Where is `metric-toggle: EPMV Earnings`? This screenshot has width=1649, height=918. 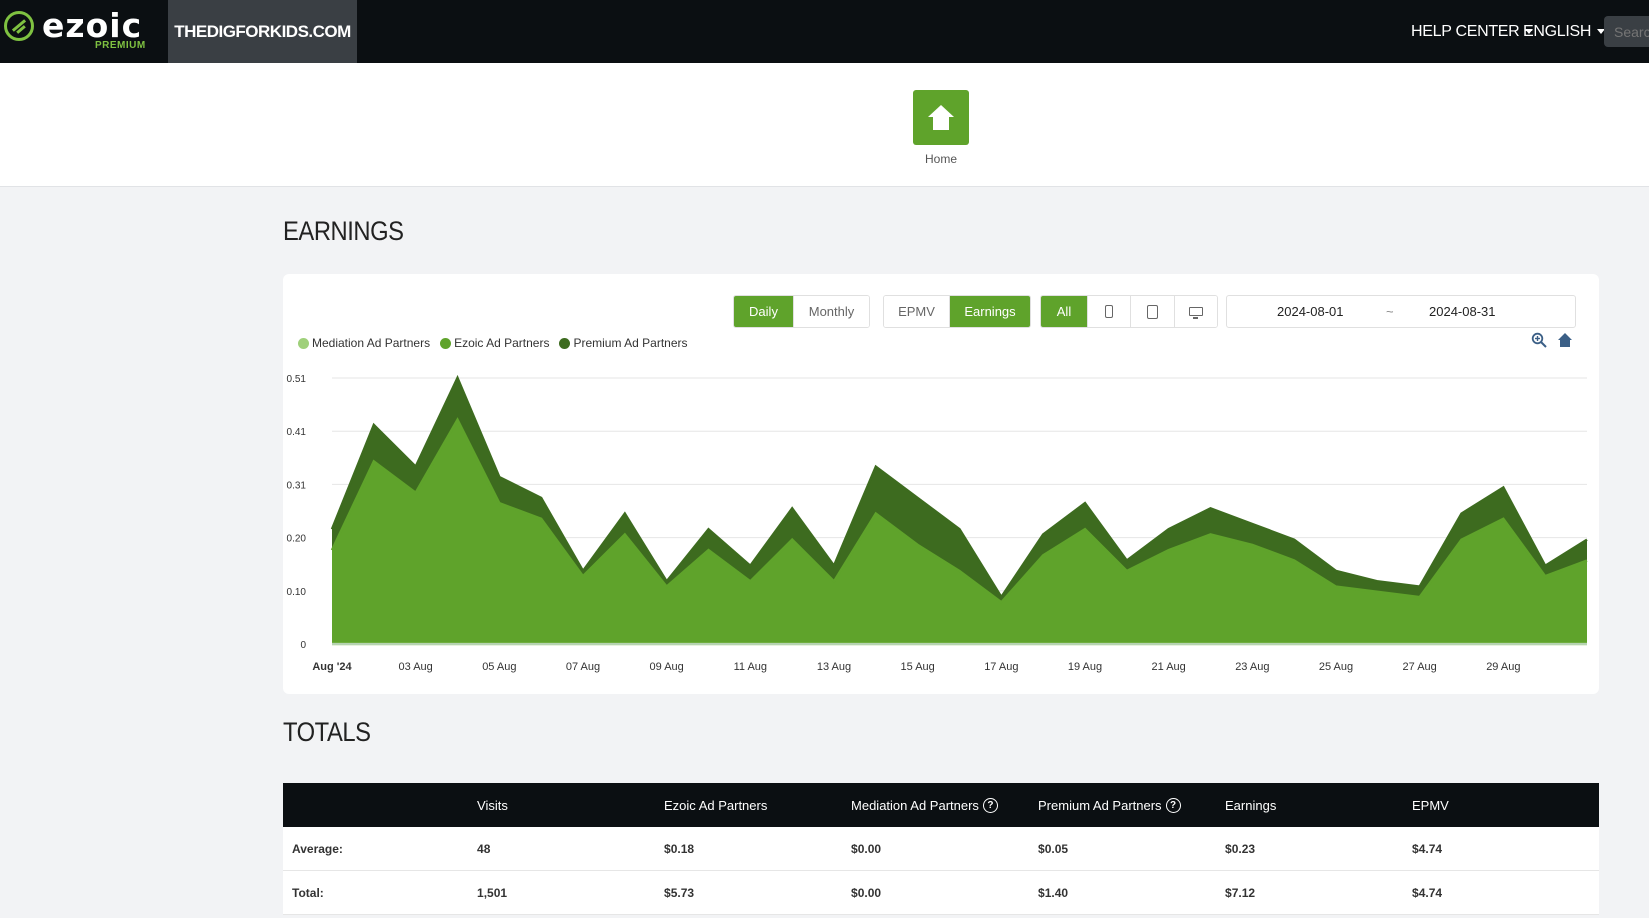 metric-toggle: EPMV Earnings is located at coordinates (957, 311).